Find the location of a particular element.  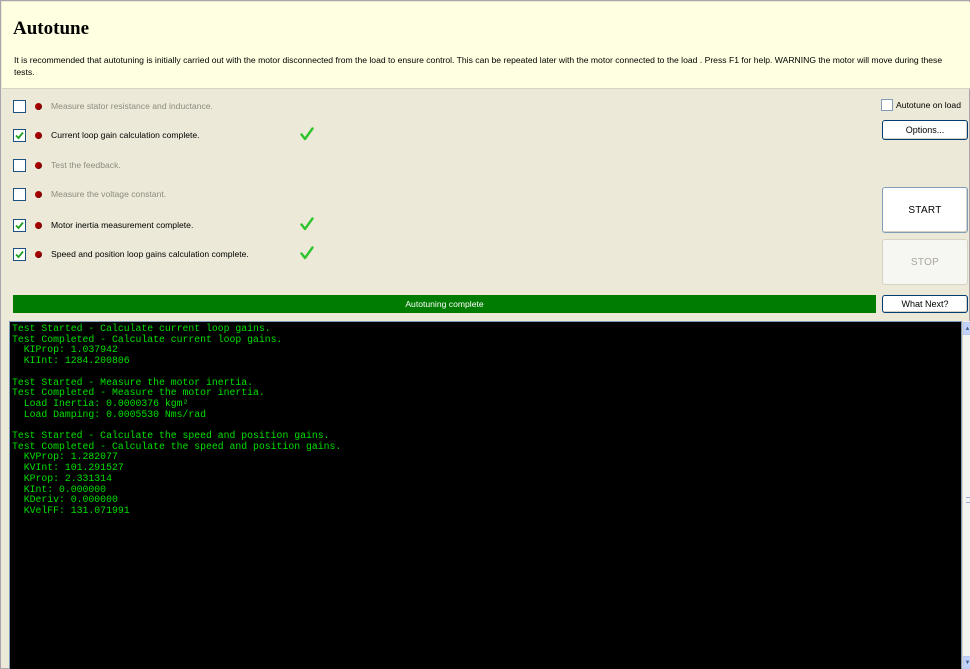

autotune-on-load-label: Autotune on load is located at coordinates (928, 105).